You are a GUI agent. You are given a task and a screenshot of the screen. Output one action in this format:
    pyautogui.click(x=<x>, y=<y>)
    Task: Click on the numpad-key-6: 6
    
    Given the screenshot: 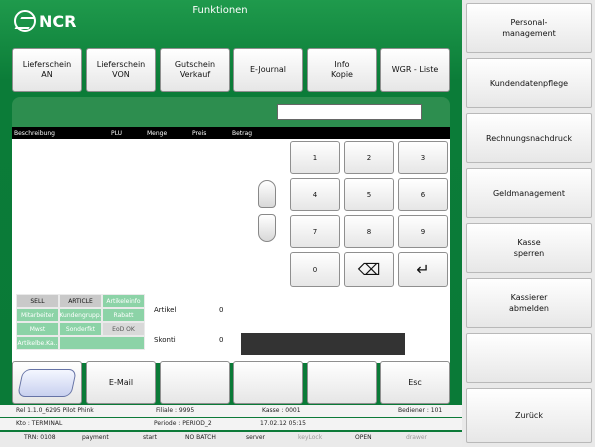 What is the action you would take?
    pyautogui.click(x=423, y=194)
    